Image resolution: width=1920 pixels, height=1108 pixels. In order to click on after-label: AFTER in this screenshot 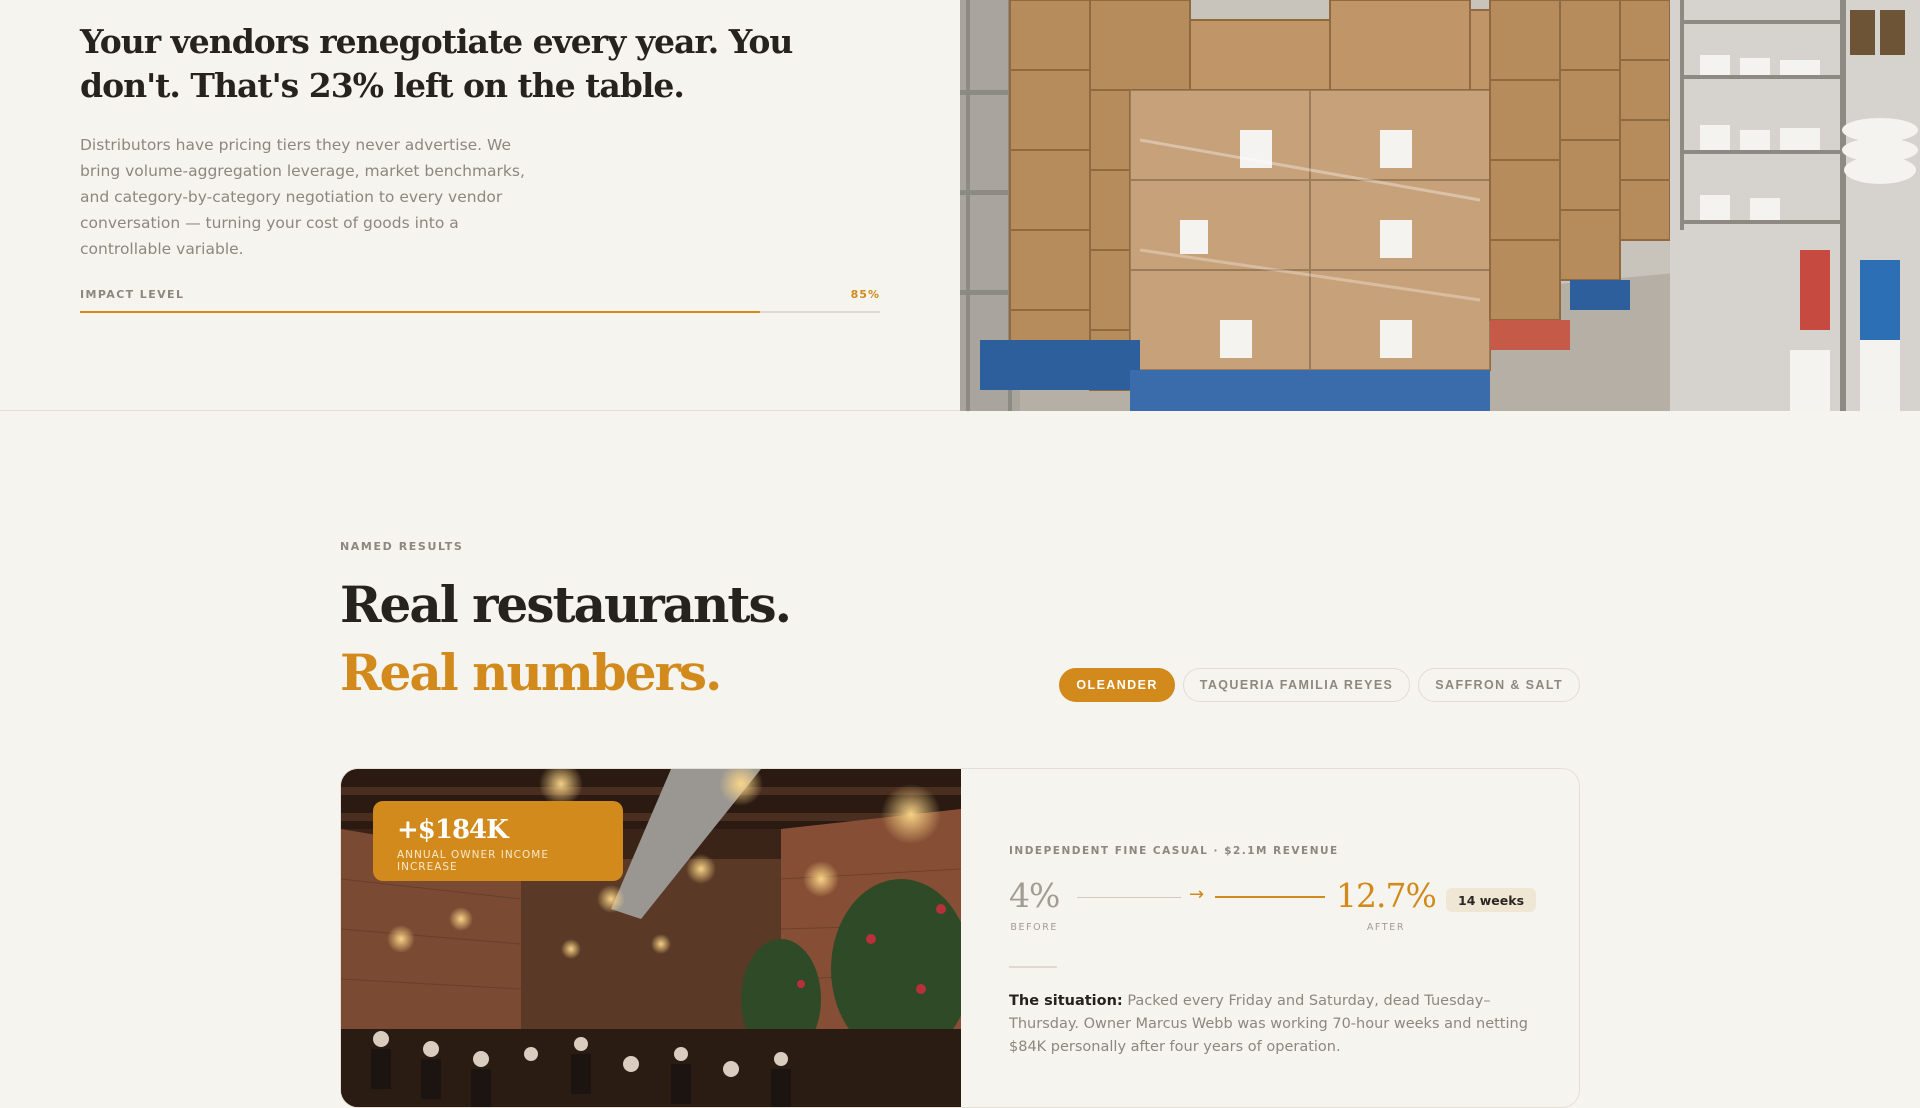, I will do `click(1386, 927)`.